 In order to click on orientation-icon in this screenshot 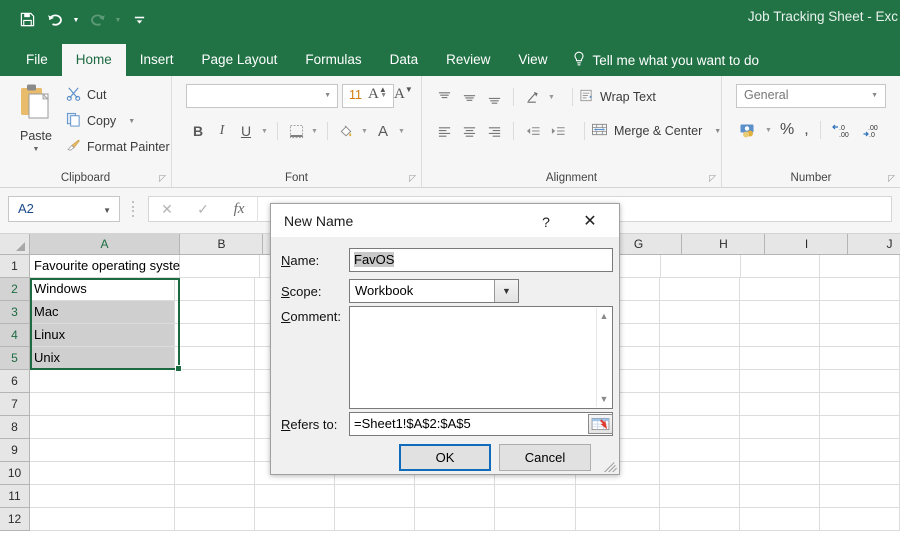, I will do `click(532, 97)`.